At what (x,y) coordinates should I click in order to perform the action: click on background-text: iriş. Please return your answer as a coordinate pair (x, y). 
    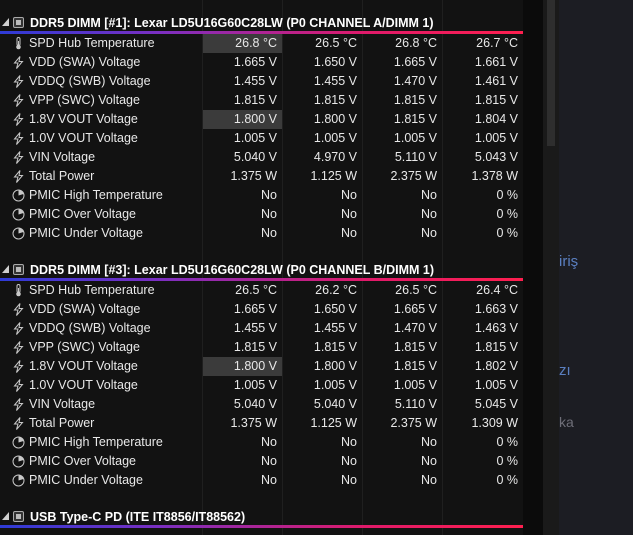
    Looking at the image, I should click on (569, 261).